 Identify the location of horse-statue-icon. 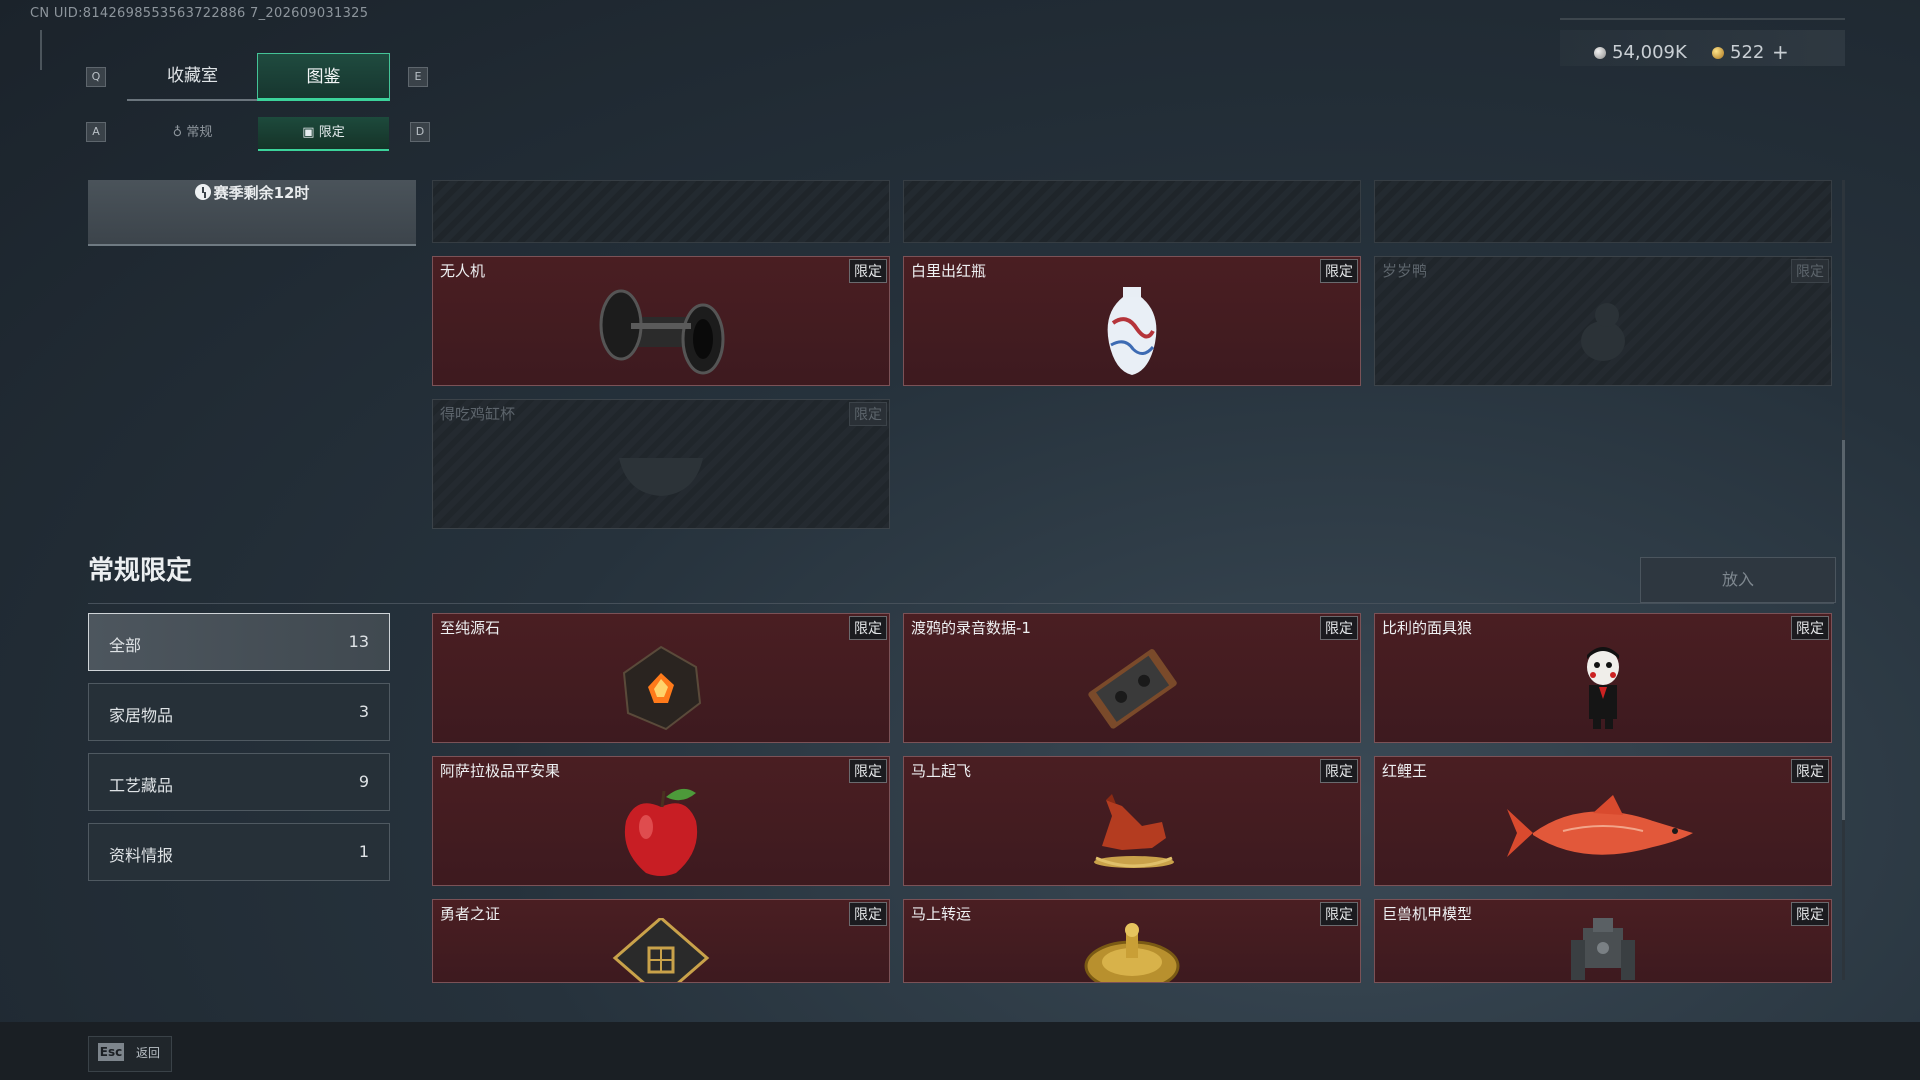
(1132, 831).